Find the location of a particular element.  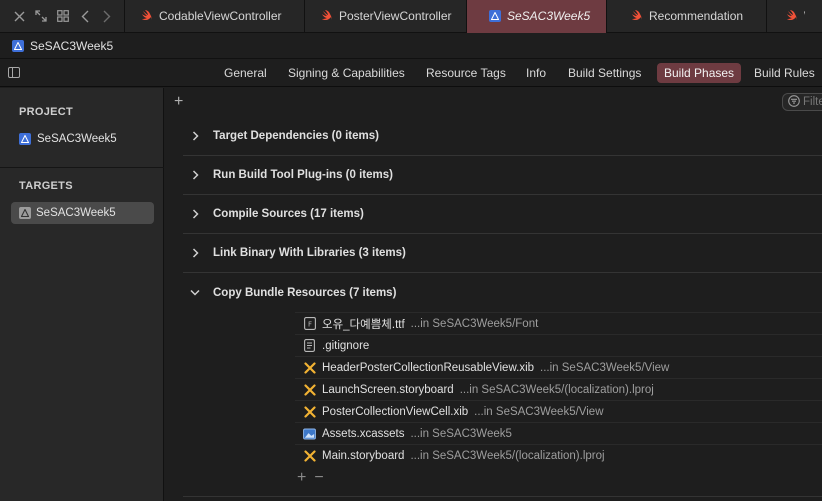

phase-copy-bundle-resources: Copy Bundle Resources (7 items) is located at coordinates (502, 292).